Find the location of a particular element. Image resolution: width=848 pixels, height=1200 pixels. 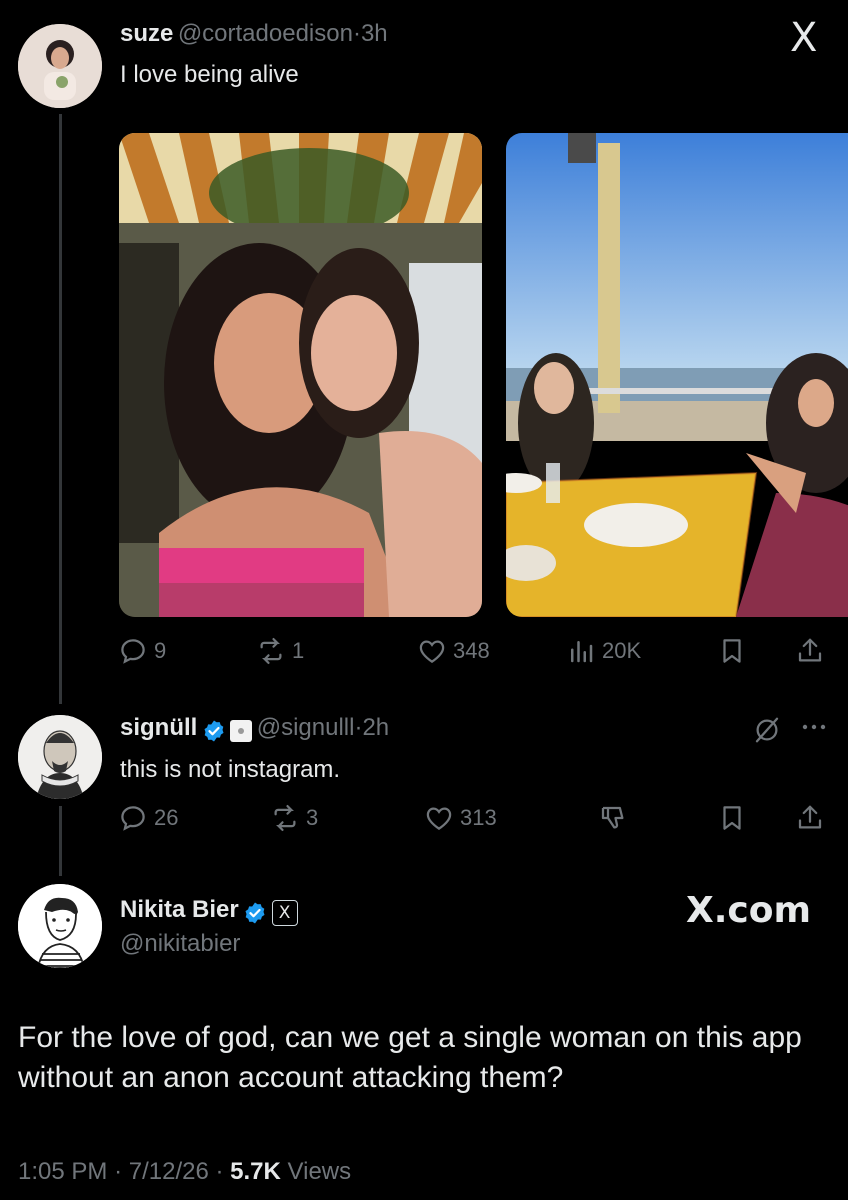

views-icon is located at coordinates (582, 652).